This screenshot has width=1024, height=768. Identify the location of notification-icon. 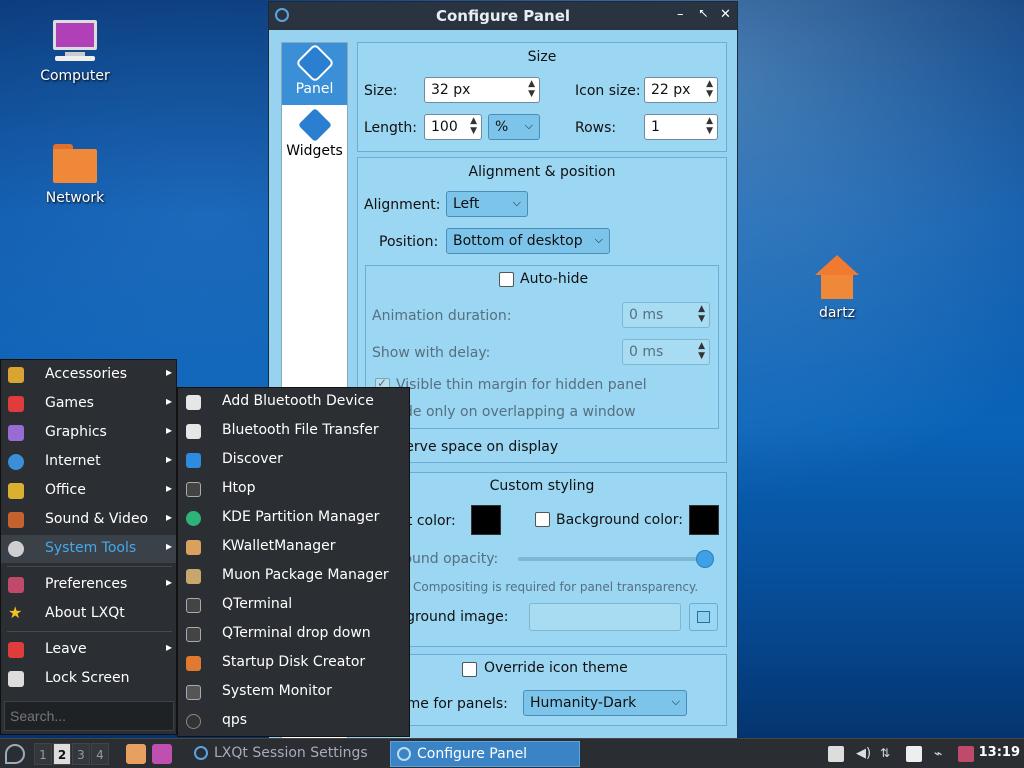
(966, 754).